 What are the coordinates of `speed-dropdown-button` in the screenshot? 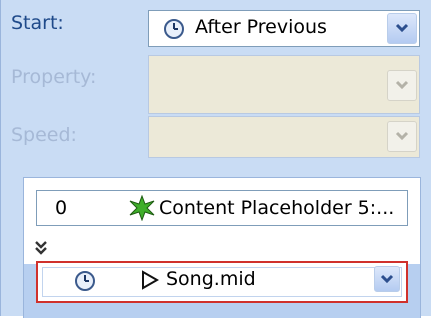 It's located at (402, 136).